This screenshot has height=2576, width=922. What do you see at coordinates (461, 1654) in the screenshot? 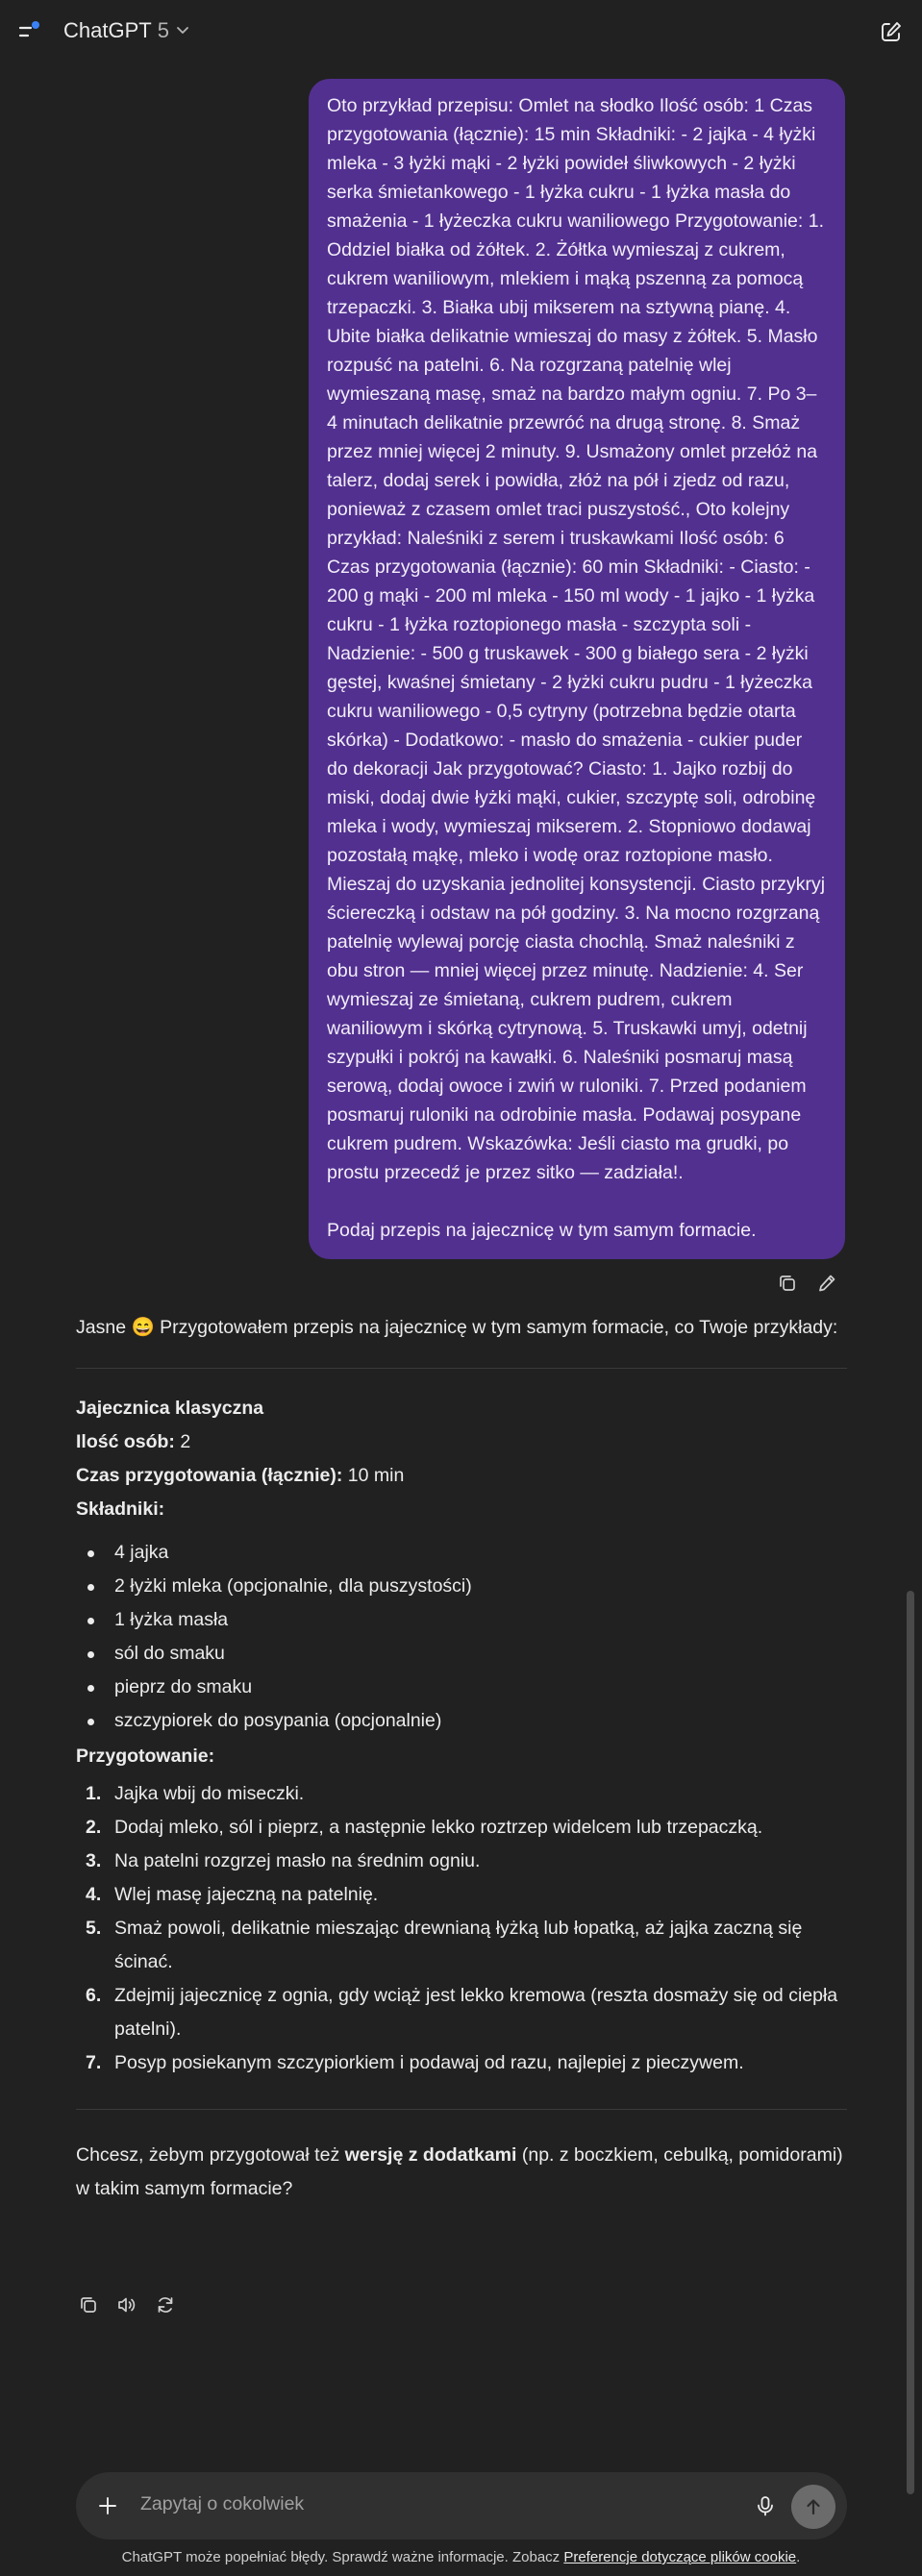
I see `ingredient-item: sól do smaku` at bounding box center [461, 1654].